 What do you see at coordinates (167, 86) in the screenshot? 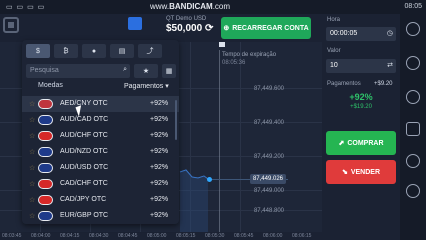
I see `chevron-down-icon: ▾` at bounding box center [167, 86].